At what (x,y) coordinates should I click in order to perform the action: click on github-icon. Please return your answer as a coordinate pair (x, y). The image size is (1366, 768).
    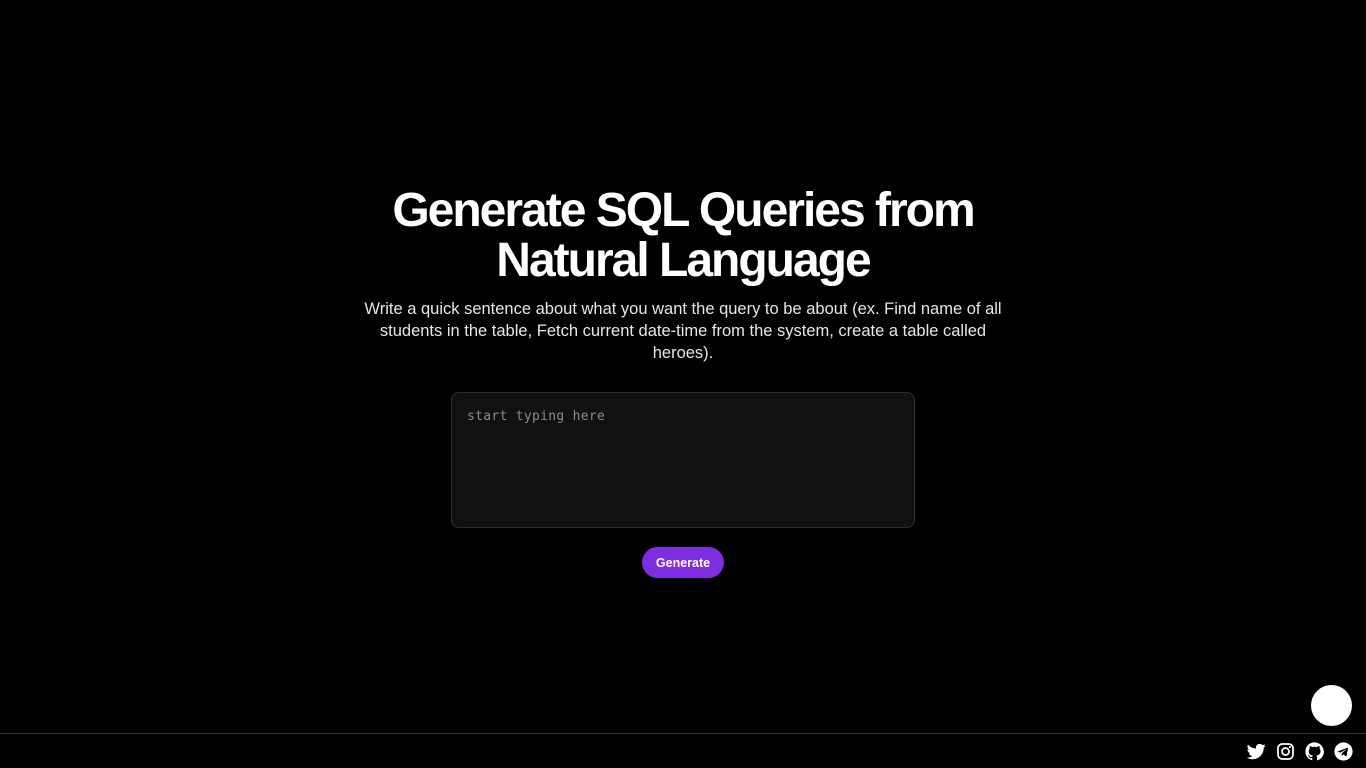
    Looking at the image, I should click on (1314, 751).